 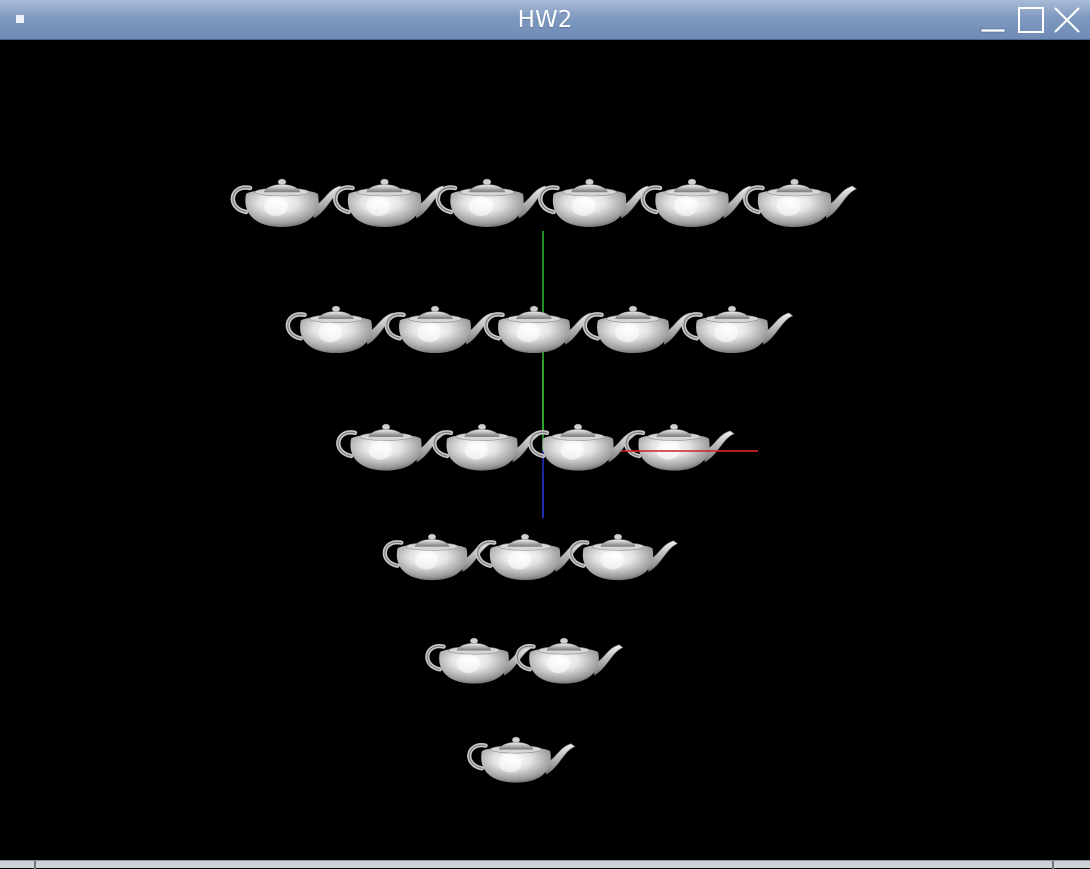 I want to click on minimize-icon, so click(x=993, y=20).